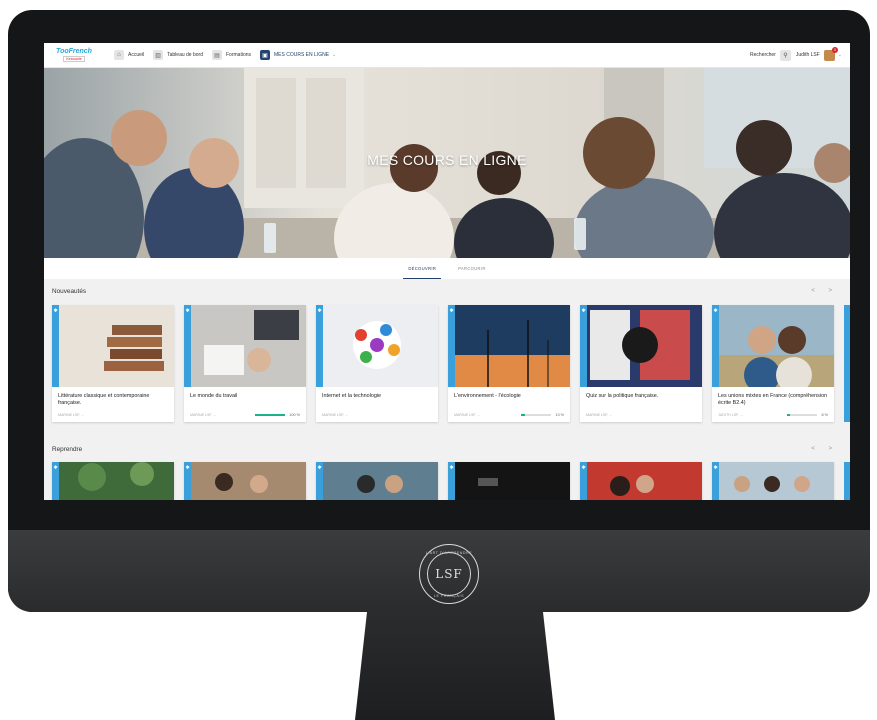 The height and width of the screenshot is (720, 877). Describe the element at coordinates (509, 400) in the screenshot. I see `course-title: L'environnement - l'écologie` at that location.